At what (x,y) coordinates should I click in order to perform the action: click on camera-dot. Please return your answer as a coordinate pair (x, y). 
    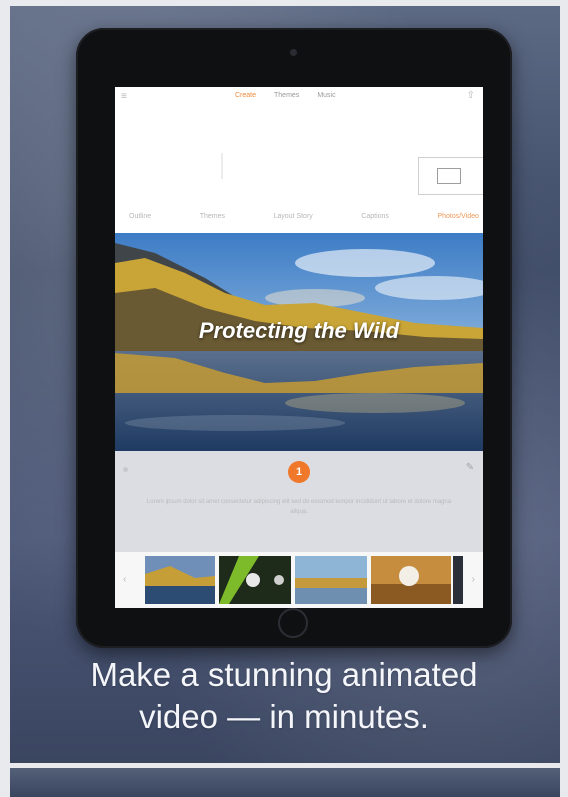
    Looking at the image, I should click on (293, 52).